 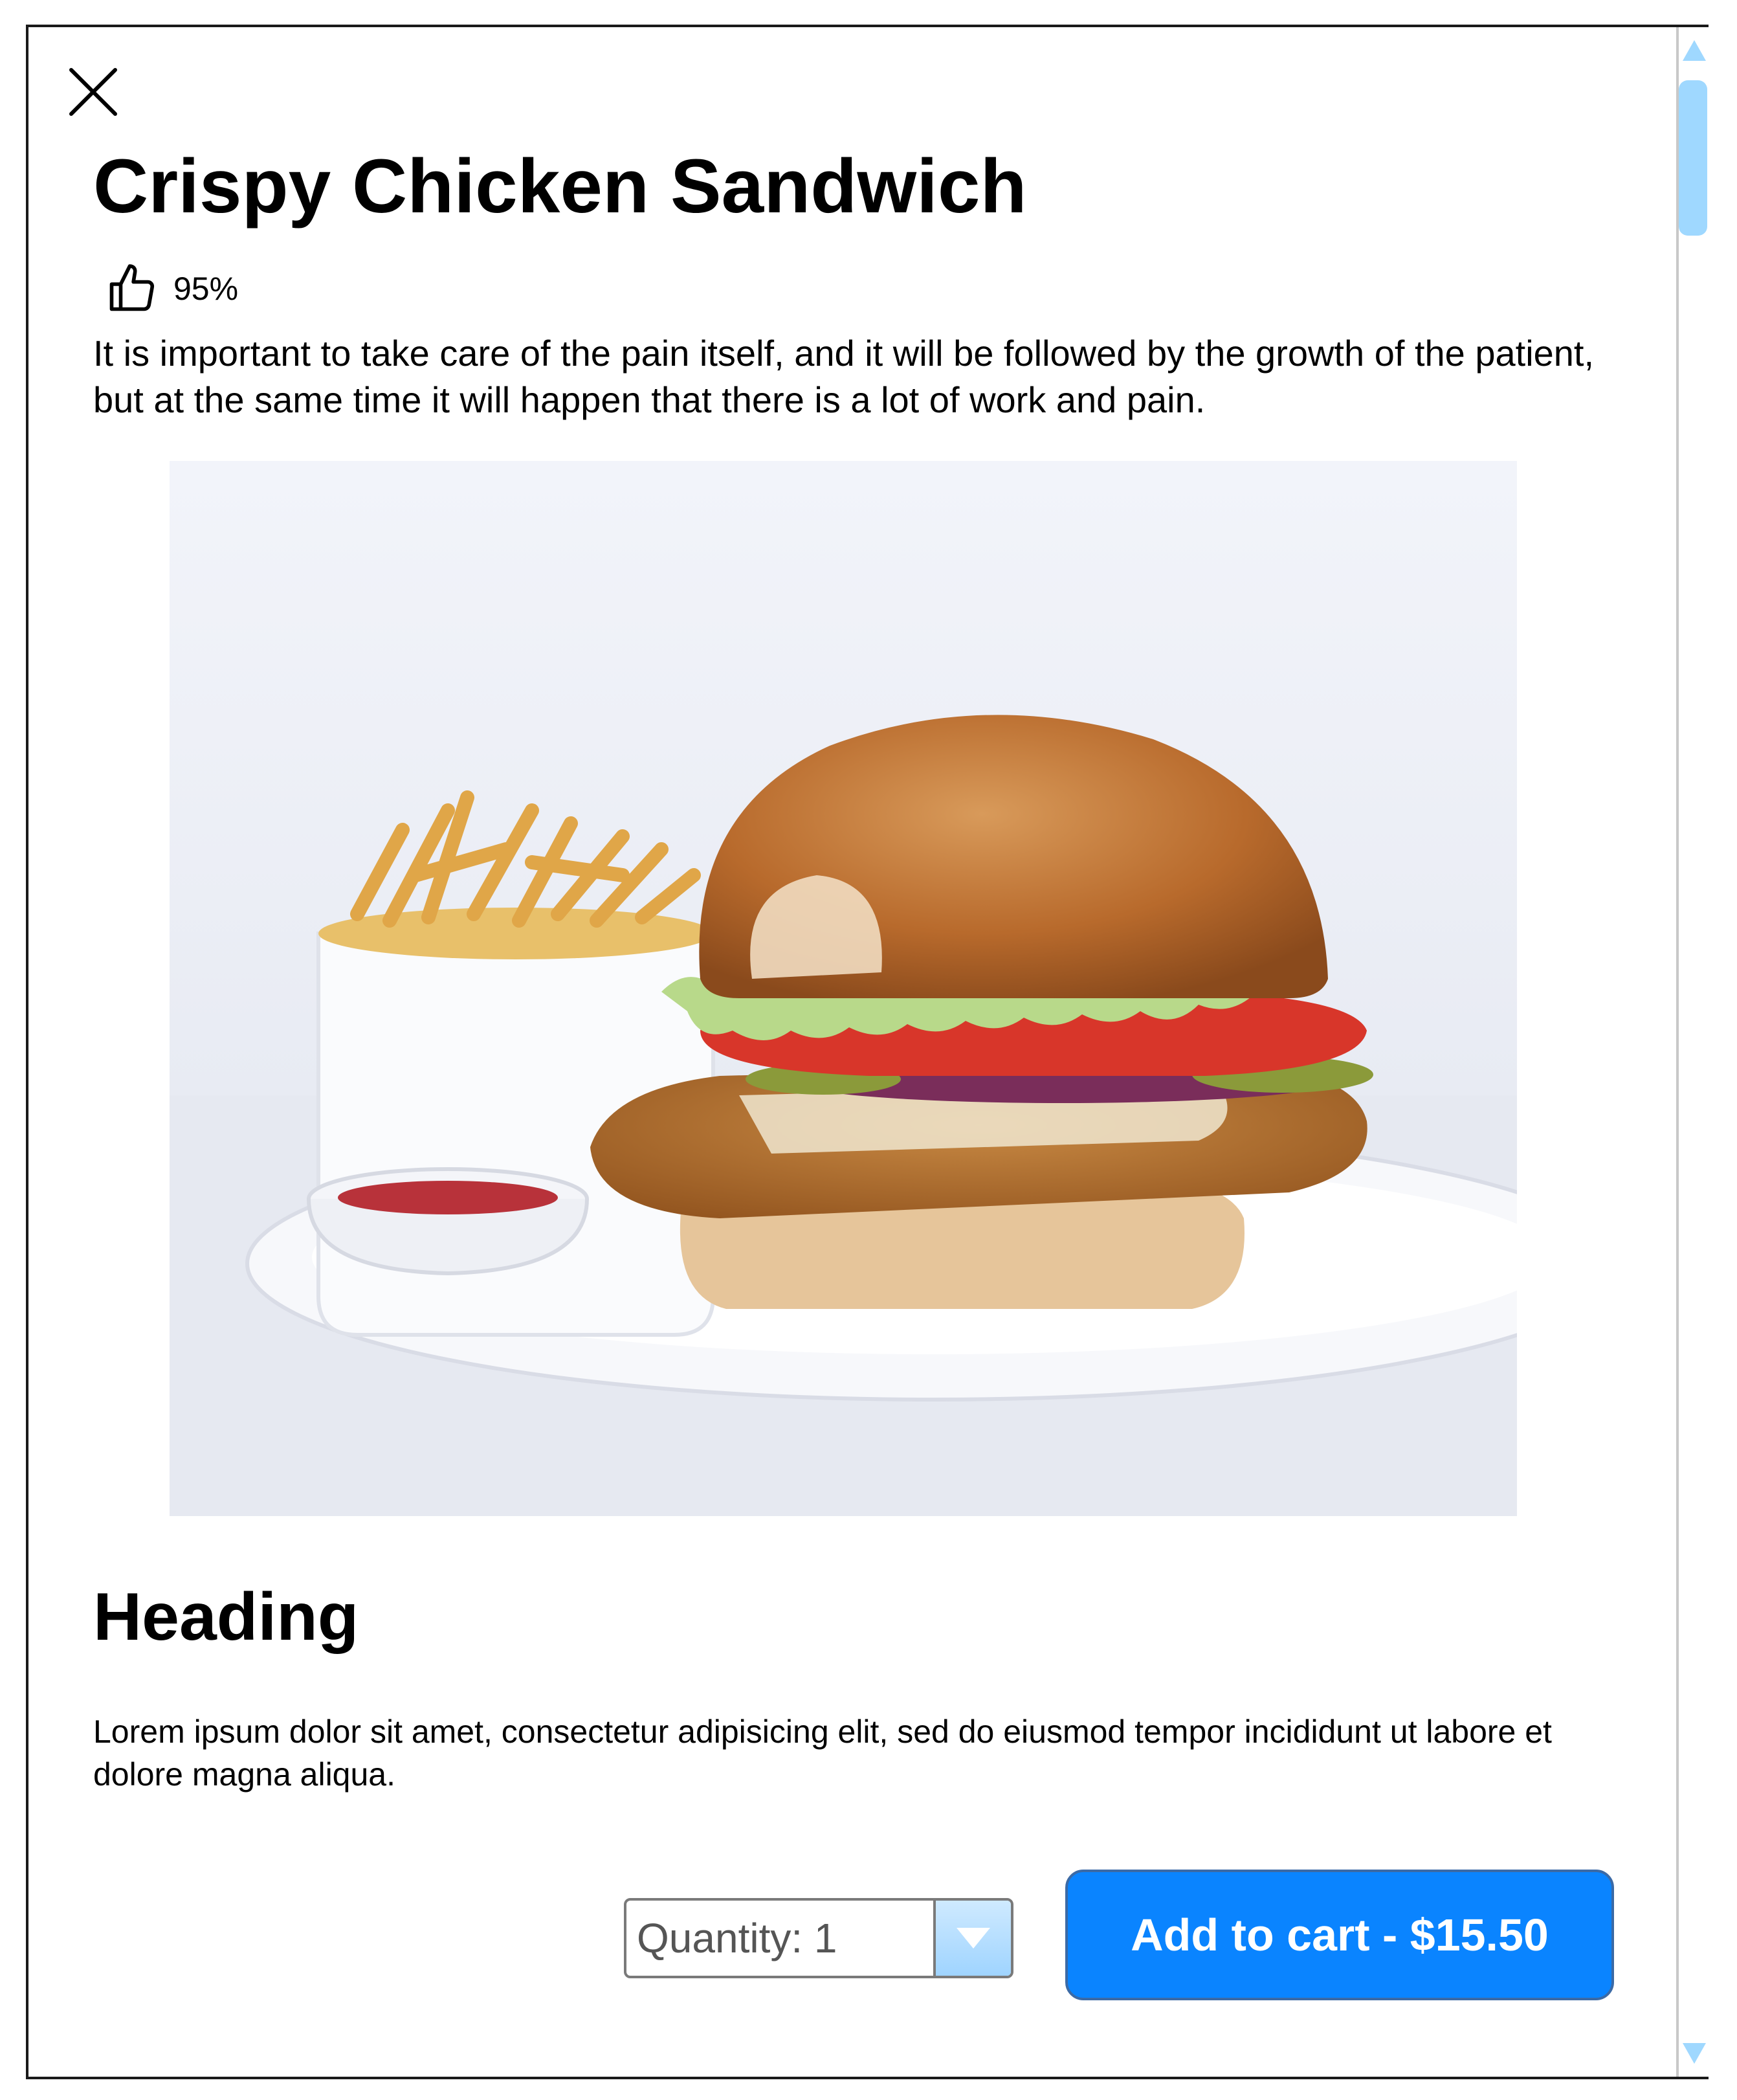 What do you see at coordinates (1694, 50) in the screenshot?
I see `scroll-up-arrow-icon` at bounding box center [1694, 50].